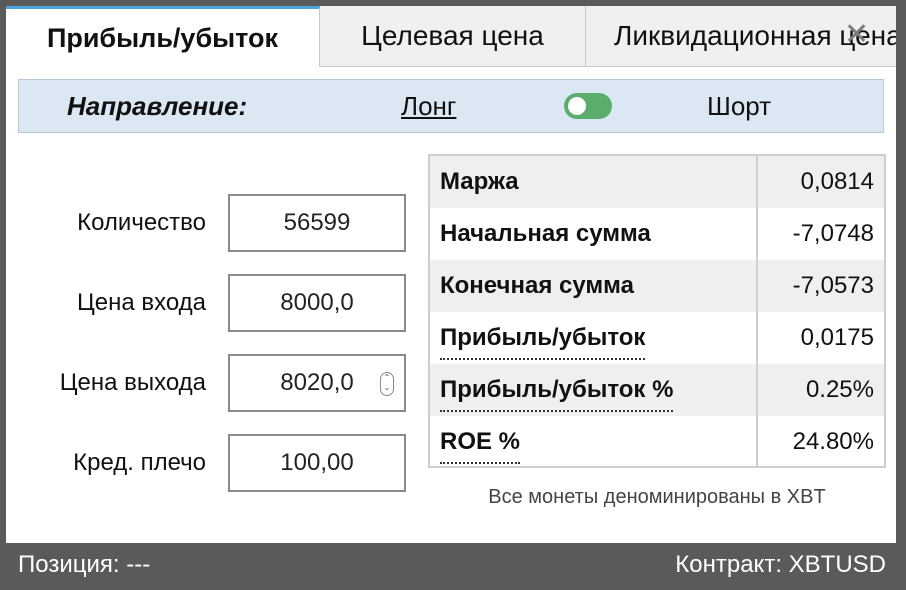 Image resolution: width=906 pixels, height=590 pixels. Describe the element at coordinates (657, 338) in the screenshot. I see `table-row: Прибыль/убыток 0,0175` at that location.